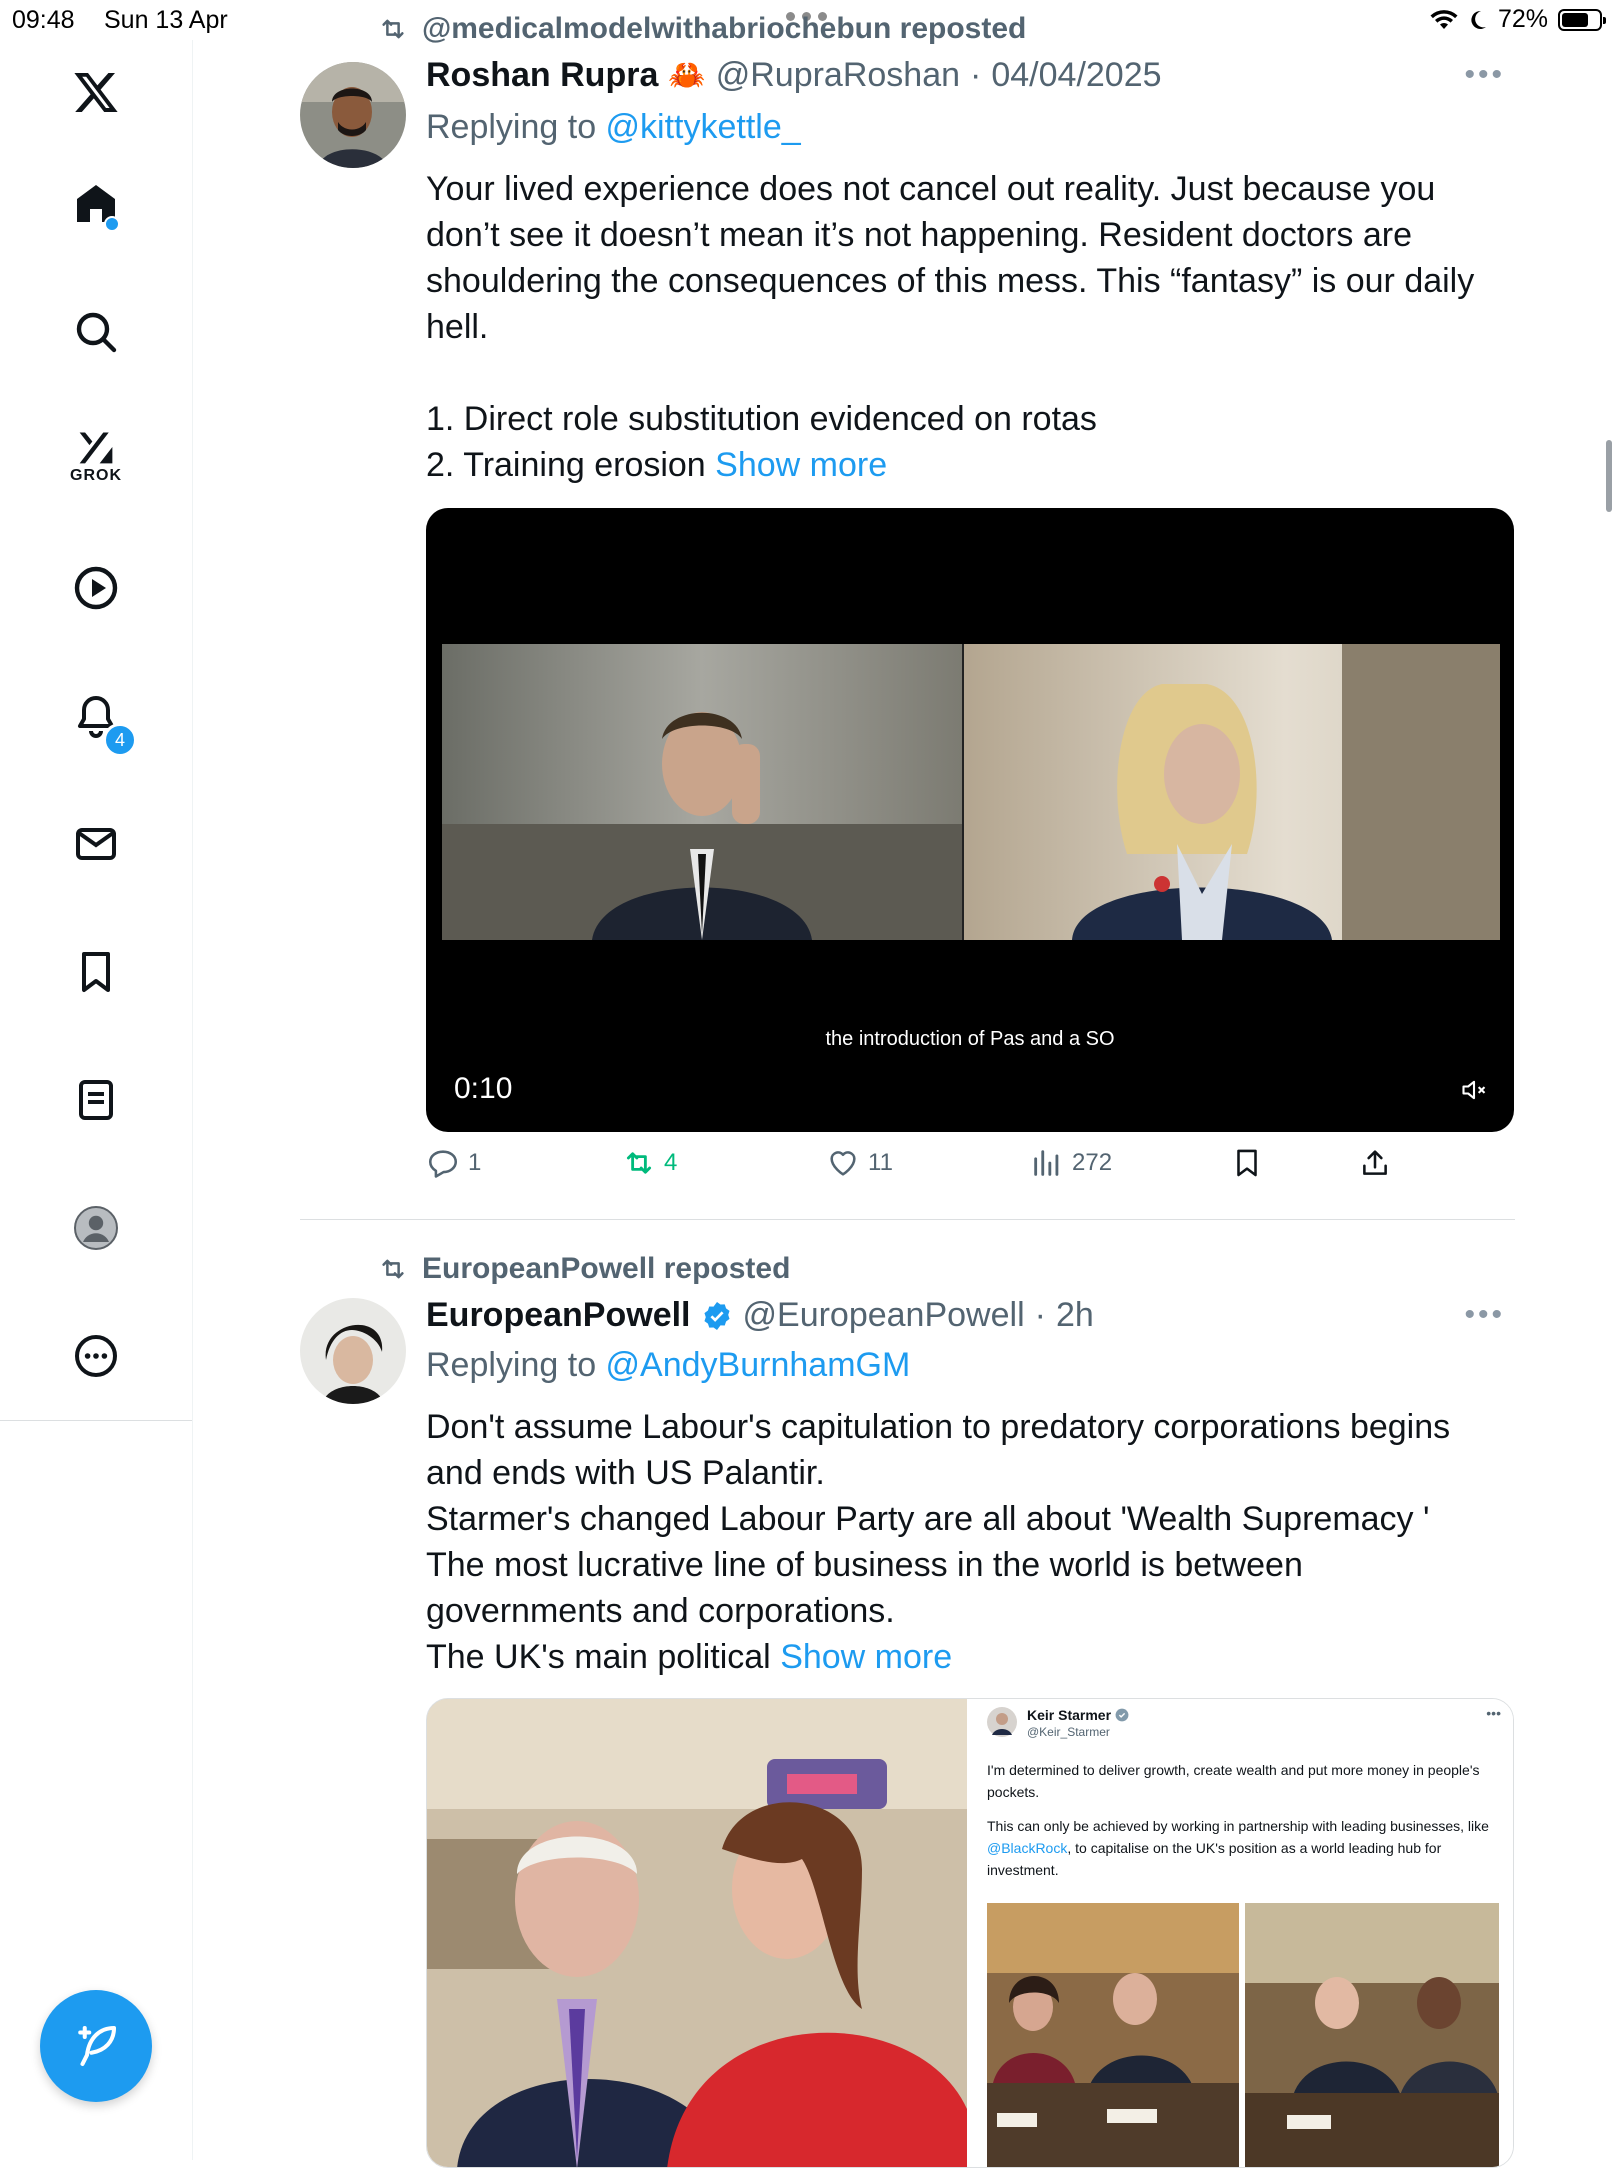 The width and height of the screenshot is (1620, 2168). Describe the element at coordinates (758, 1365) in the screenshot. I see `replying-to-handle: @AndyBurnhamGM` at that location.